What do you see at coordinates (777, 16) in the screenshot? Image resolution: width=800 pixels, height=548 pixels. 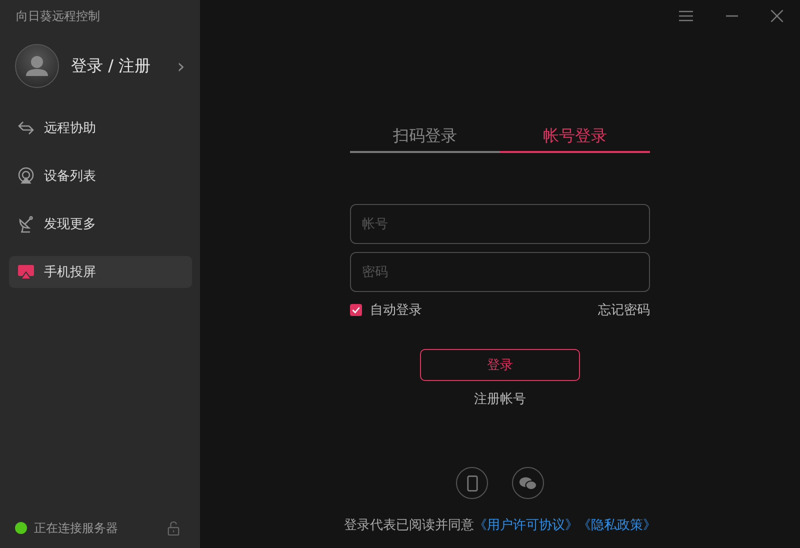 I see `close-icon` at bounding box center [777, 16].